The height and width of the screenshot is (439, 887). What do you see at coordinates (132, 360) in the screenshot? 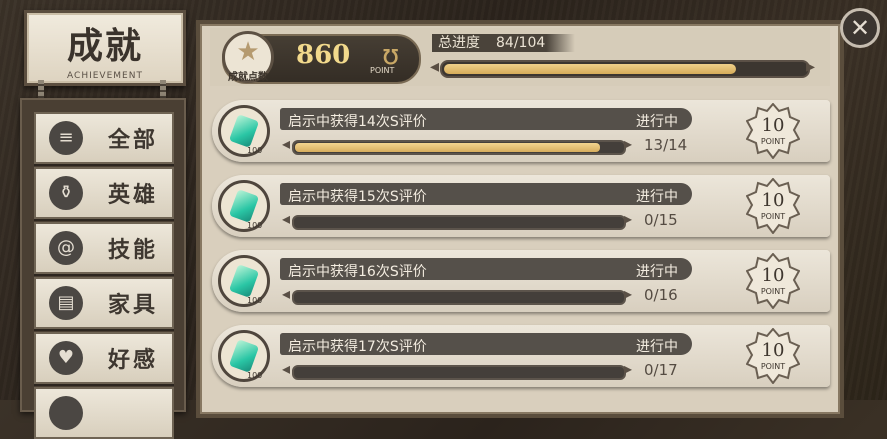
I see `sidebar-item-label: 好感` at bounding box center [132, 360].